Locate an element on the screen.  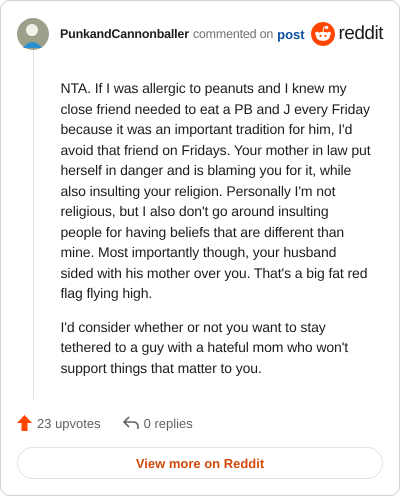
upvote-count: 23 upvotes is located at coordinates (69, 423).